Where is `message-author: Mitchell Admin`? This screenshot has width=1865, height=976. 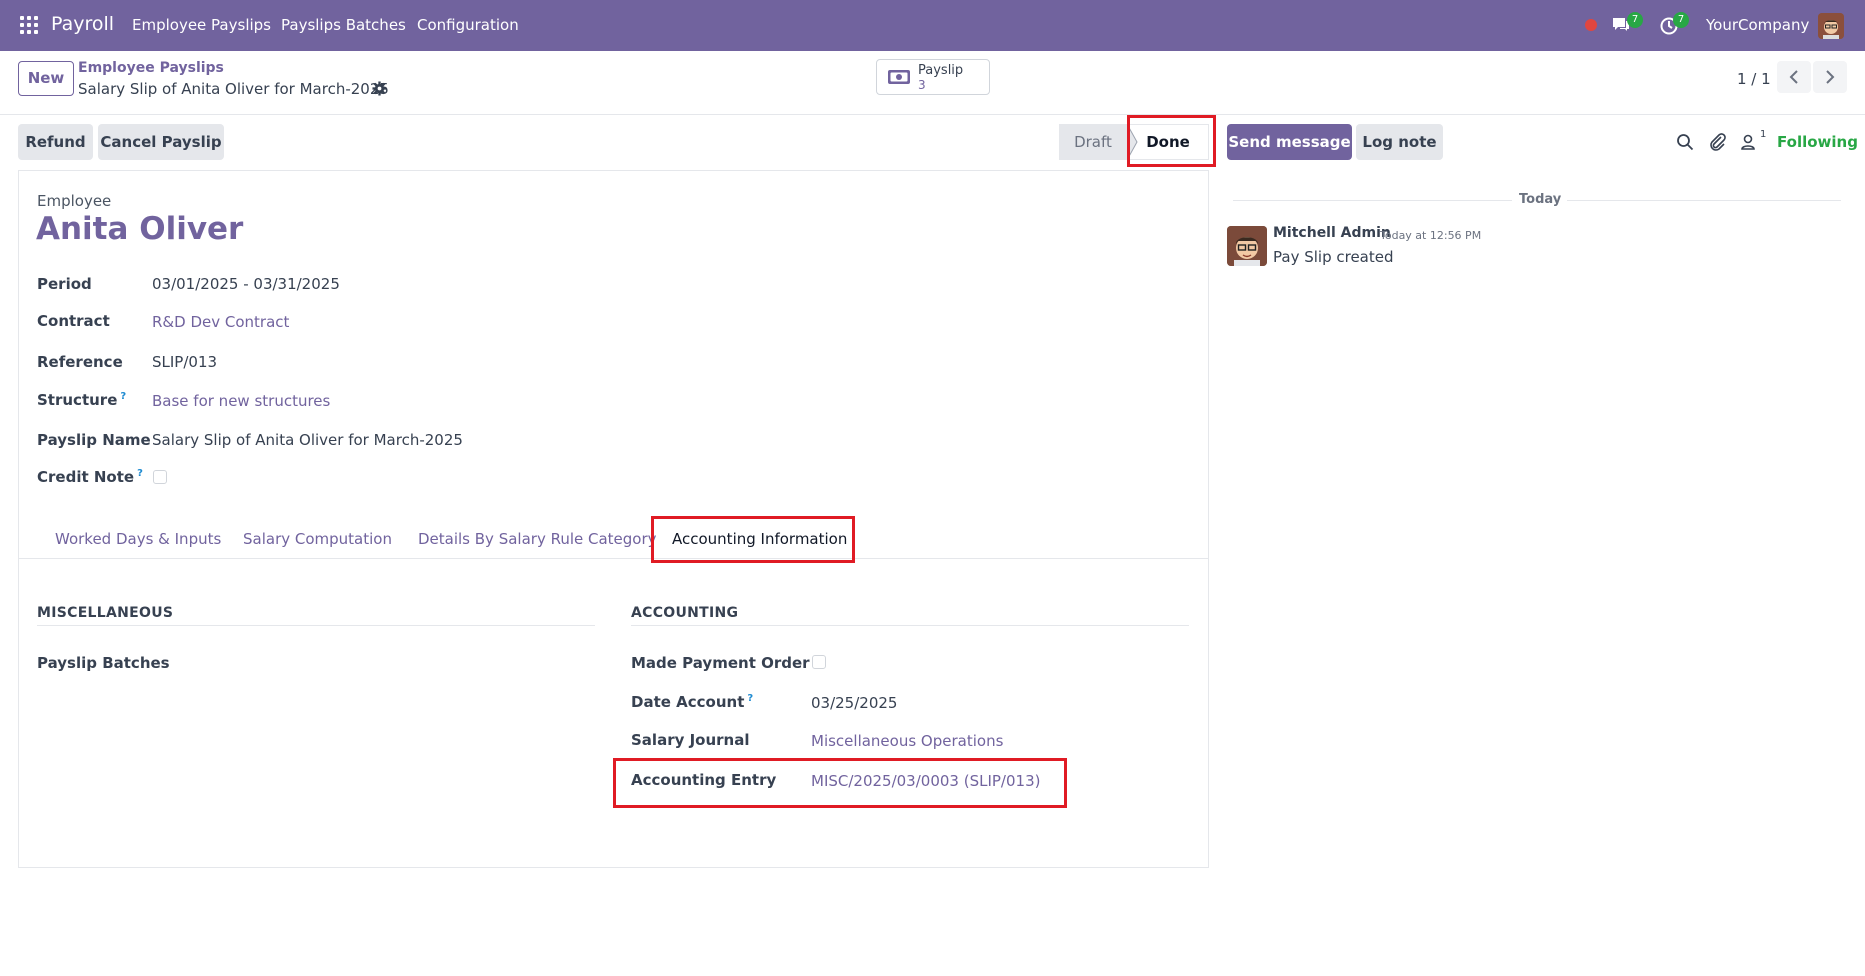 message-author: Mitchell Admin is located at coordinates (1332, 233).